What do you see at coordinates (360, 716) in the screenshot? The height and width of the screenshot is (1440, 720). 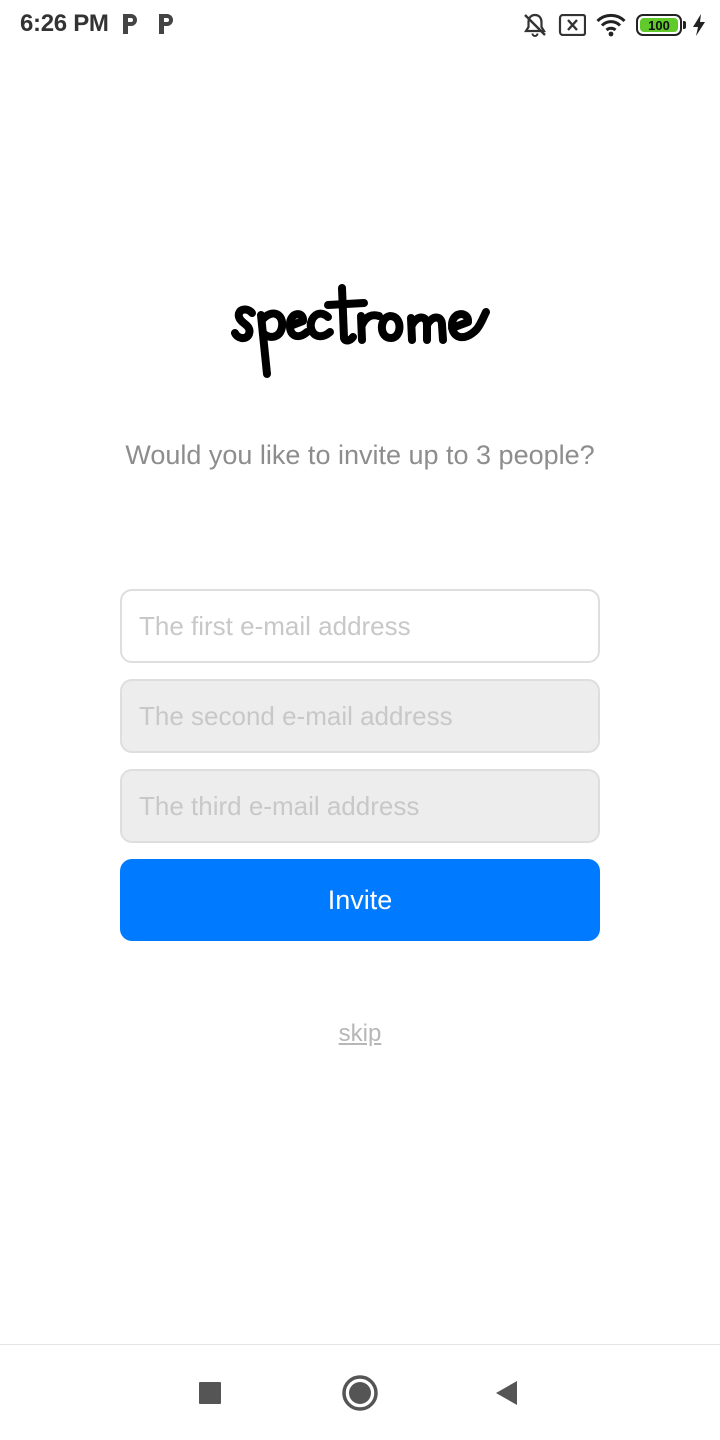 I see `second-email-input` at bounding box center [360, 716].